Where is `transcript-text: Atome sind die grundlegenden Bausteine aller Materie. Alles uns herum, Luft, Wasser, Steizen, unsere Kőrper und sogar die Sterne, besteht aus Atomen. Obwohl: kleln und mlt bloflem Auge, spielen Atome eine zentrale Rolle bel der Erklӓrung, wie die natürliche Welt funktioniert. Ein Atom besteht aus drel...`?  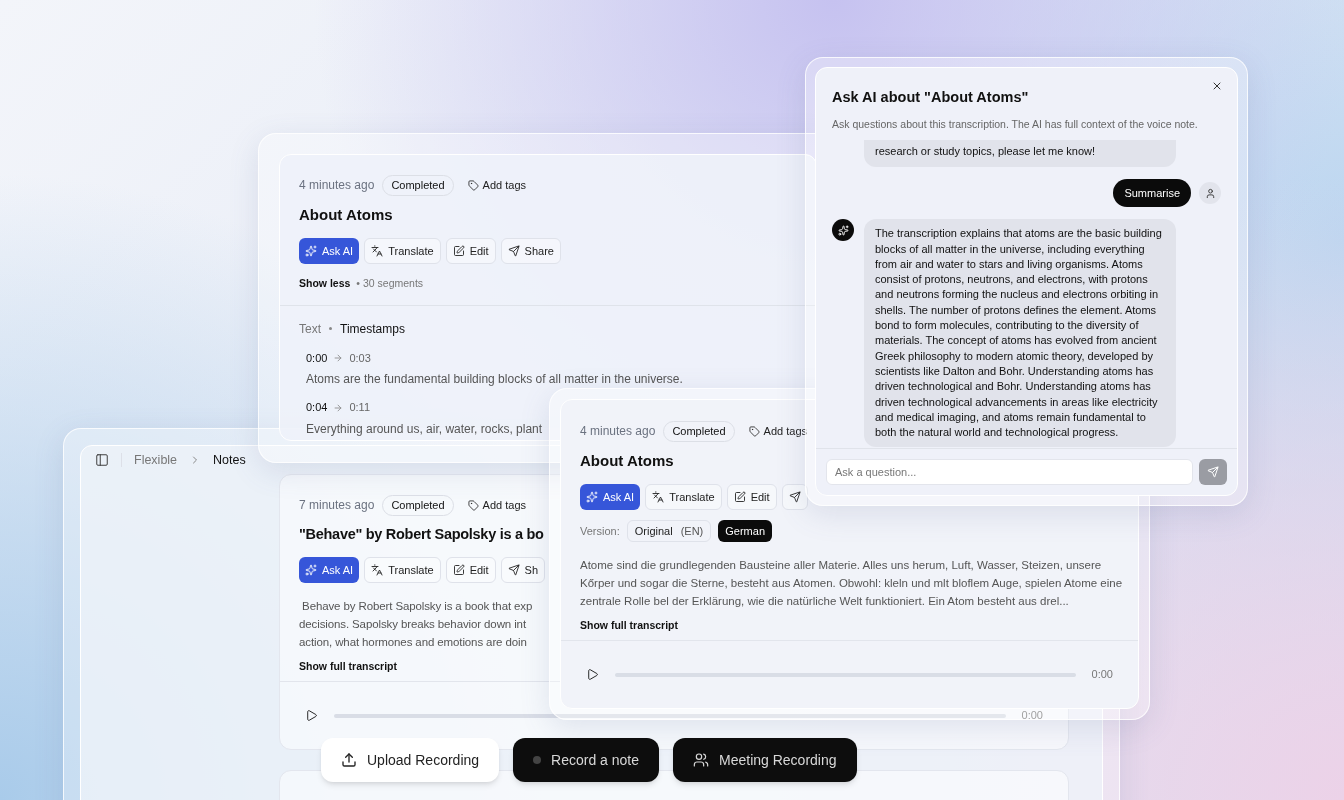 transcript-text: Atome sind die grundlegenden Bausteine aller Materie. Alles uns herum, Luft, Wasser, Steizen, unsere Kőrper und sogar die Sterne, besteht aus Atomen. Obwohl: kleln und mlt bloflem Auge, spielen Atome eine zentrale Rolle bel der Erklӓrung, wie die natürliche Welt funktioniert. Ein Atom besteht aus drel... is located at coordinates (852, 583).